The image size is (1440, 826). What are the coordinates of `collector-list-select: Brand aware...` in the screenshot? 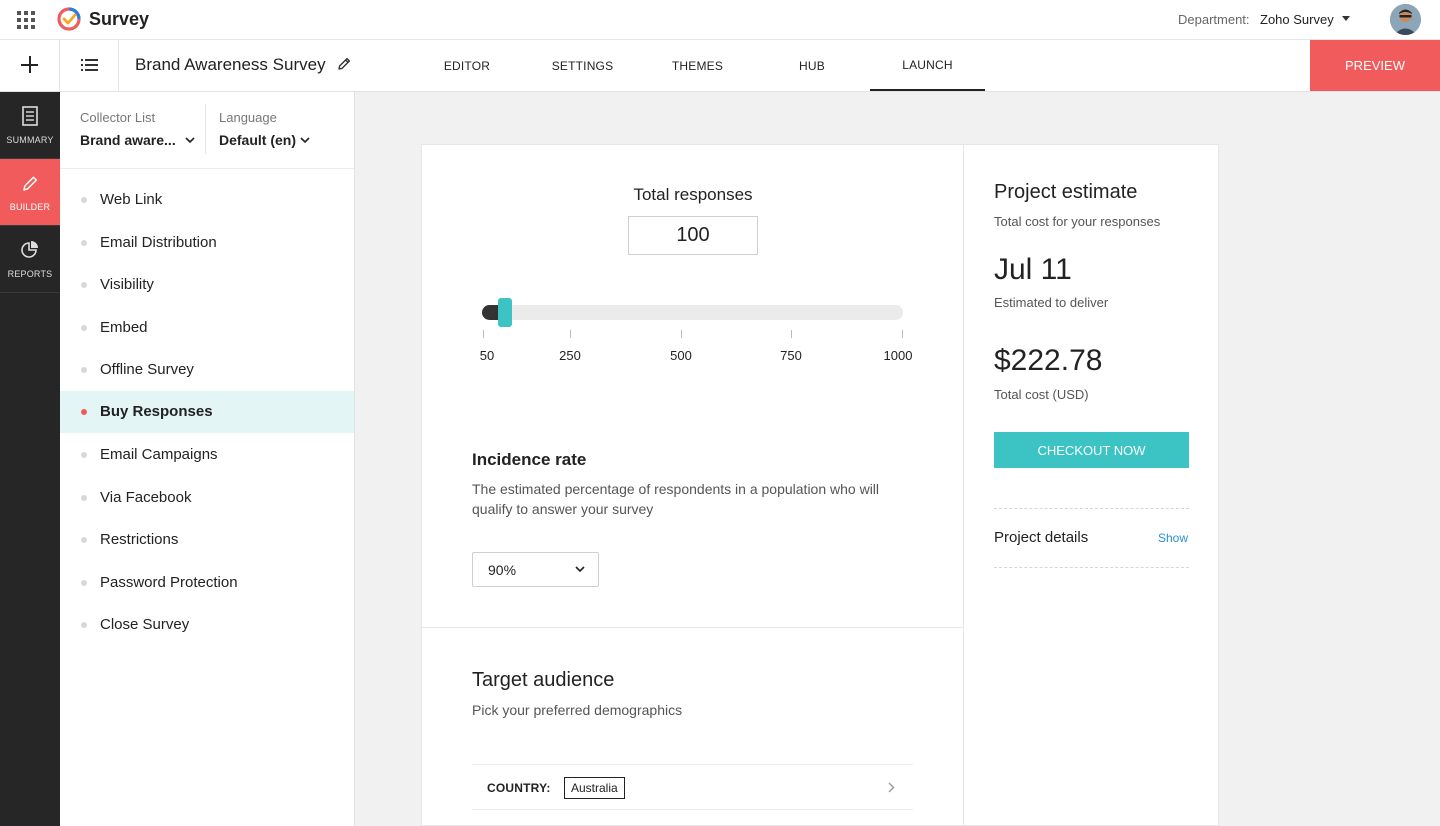 It's located at (128, 140).